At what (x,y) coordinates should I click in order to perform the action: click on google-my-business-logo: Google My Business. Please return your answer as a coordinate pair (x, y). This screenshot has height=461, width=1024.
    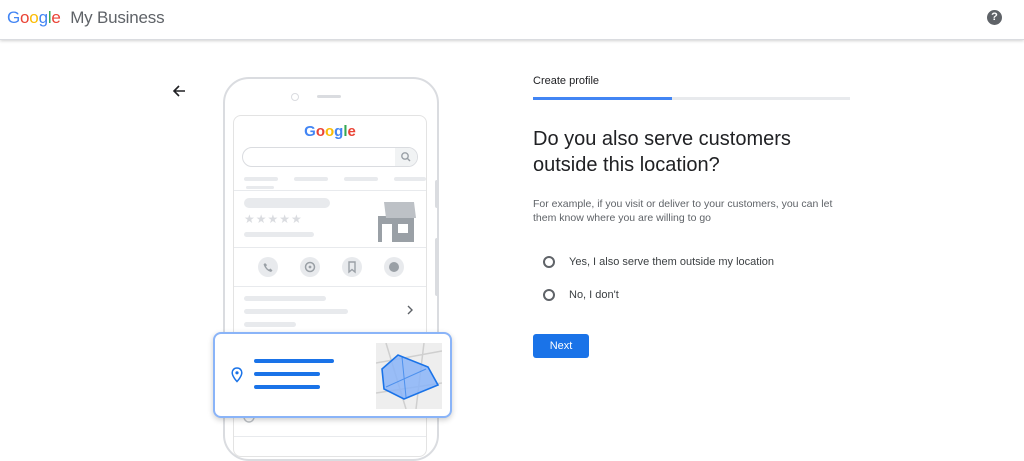
    Looking at the image, I should click on (86, 18).